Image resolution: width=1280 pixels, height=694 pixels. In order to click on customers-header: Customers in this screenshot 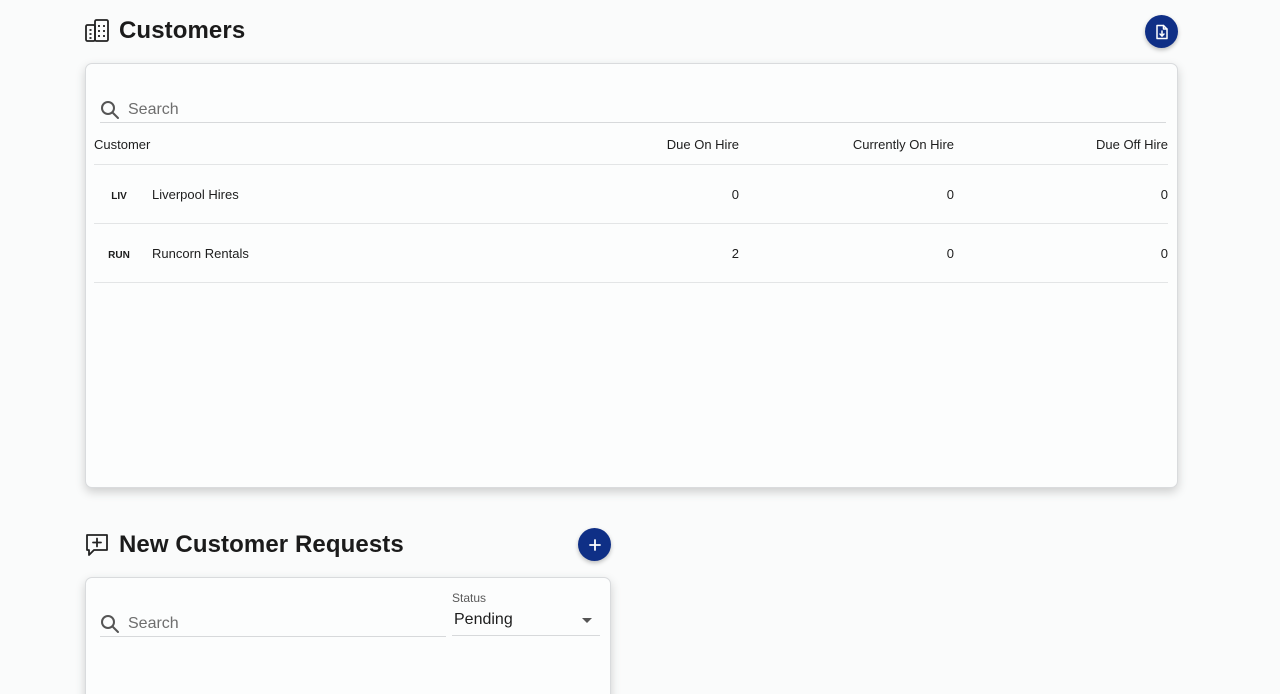, I will do `click(164, 31)`.